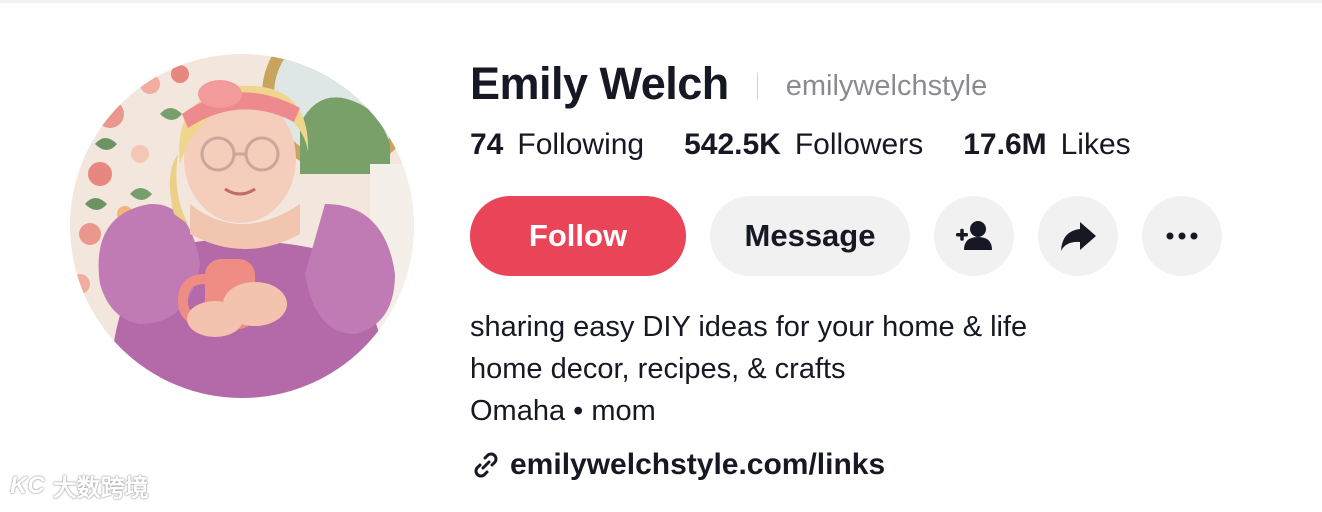 This screenshot has width=1322, height=512. Describe the element at coordinates (487, 144) in the screenshot. I see `following-count: 74` at that location.